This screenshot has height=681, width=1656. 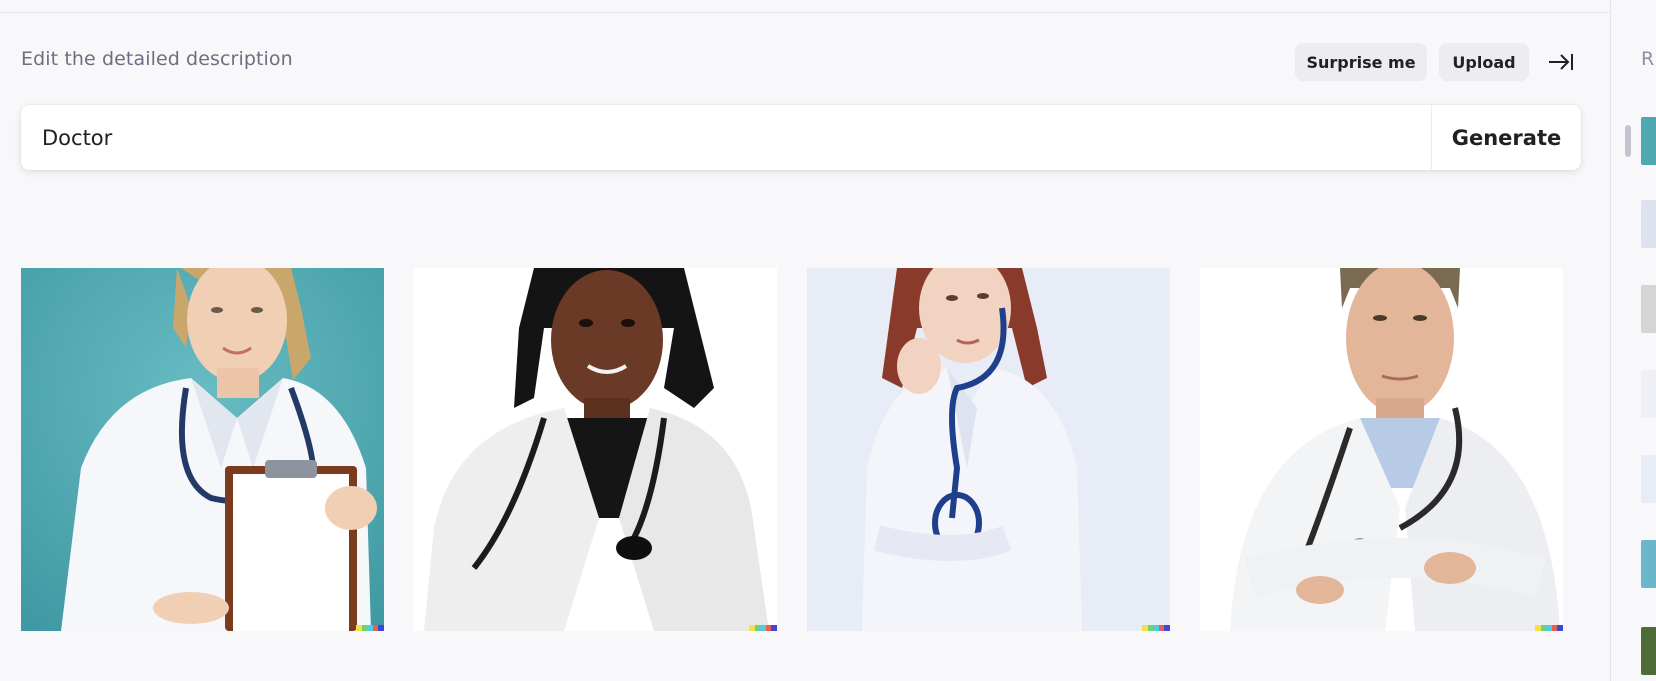 I want to click on doctor-holding-stethoscope-image, so click(x=988, y=449).